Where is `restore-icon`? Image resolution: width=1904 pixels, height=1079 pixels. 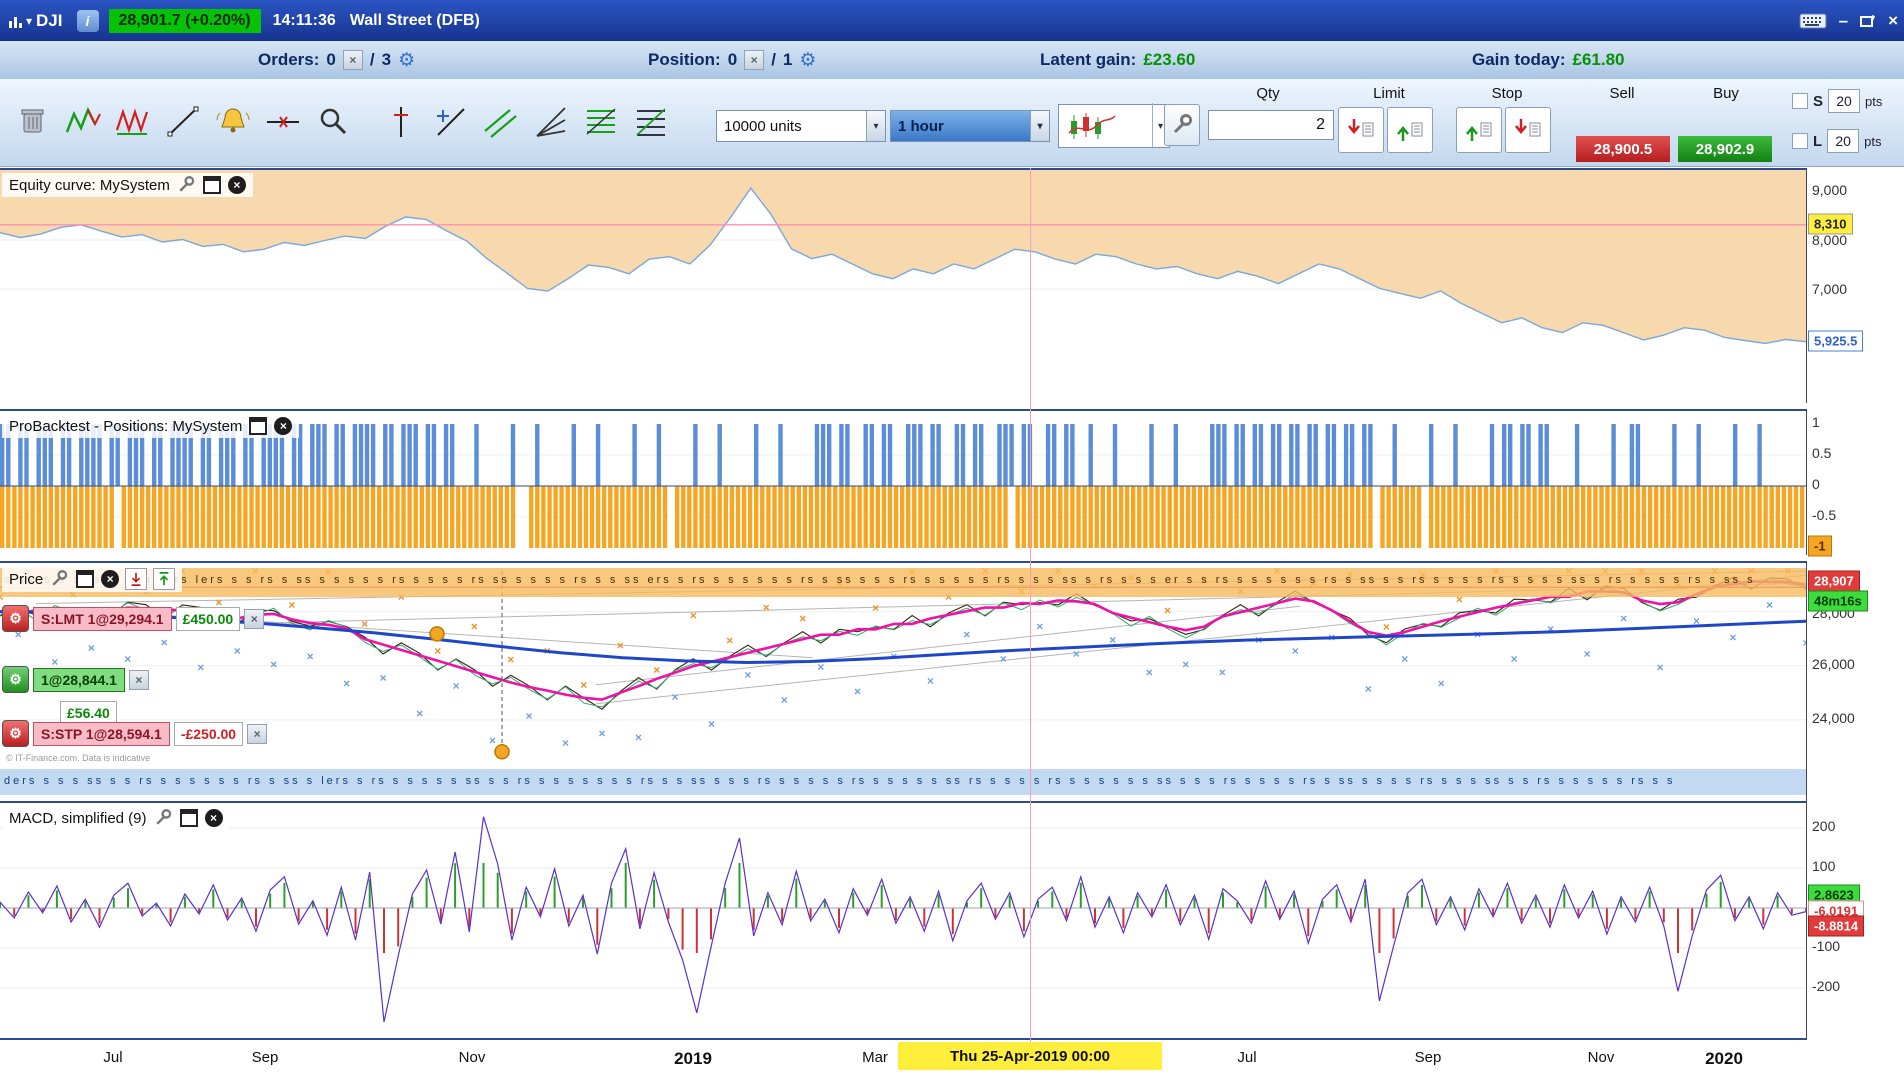 restore-icon is located at coordinates (1868, 21).